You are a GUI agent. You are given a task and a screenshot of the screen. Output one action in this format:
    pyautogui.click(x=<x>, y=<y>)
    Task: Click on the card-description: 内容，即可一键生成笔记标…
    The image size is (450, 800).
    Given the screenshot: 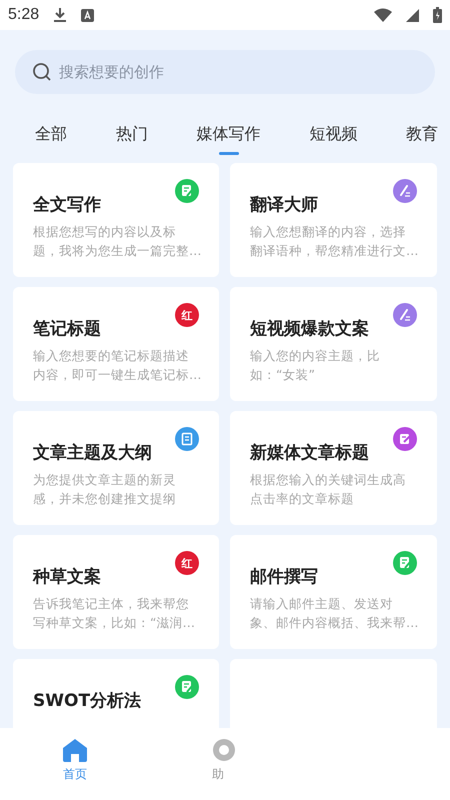 What is the action you would take?
    pyautogui.click(x=117, y=375)
    